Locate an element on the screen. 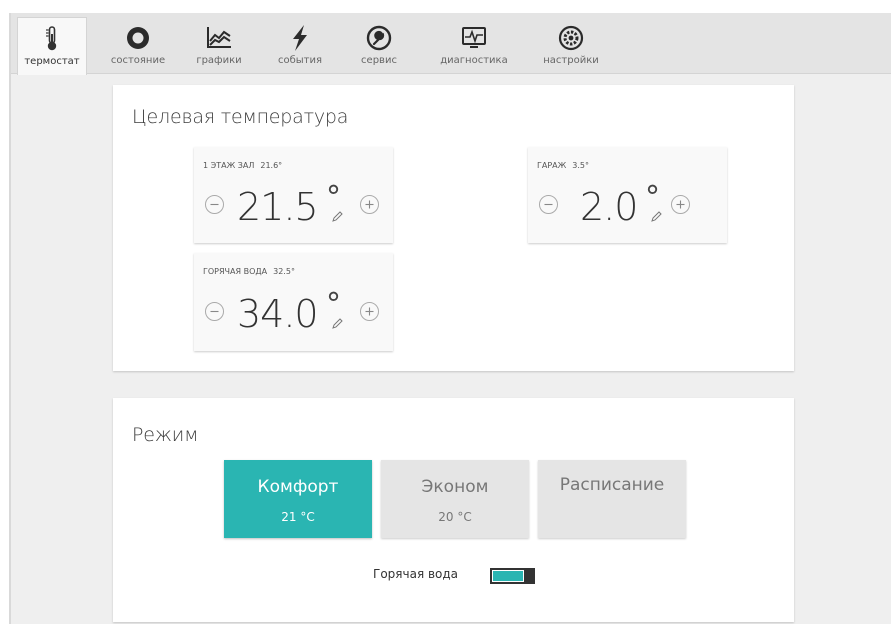 The height and width of the screenshot is (624, 891). tab-label: сервис is located at coordinates (379, 60).